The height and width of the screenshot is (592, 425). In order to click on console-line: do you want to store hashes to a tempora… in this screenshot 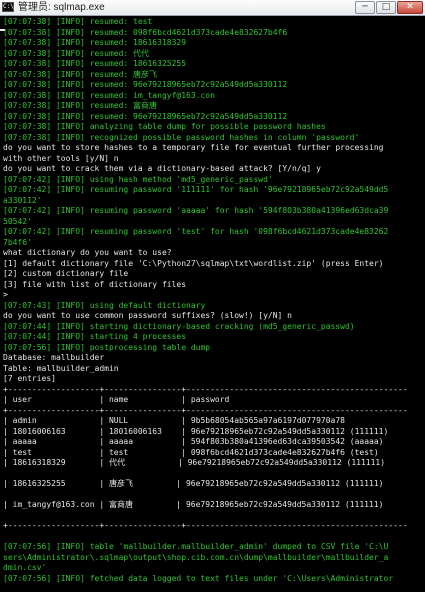, I will do `click(193, 147)`.